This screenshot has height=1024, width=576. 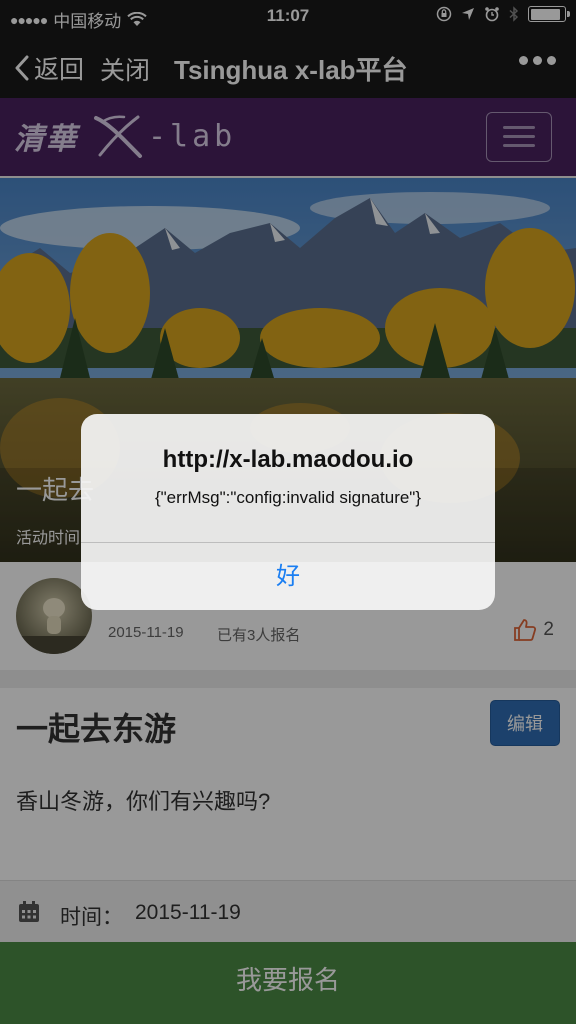 What do you see at coordinates (288, 576) in the screenshot?
I see `alert-ok-button: 好` at bounding box center [288, 576].